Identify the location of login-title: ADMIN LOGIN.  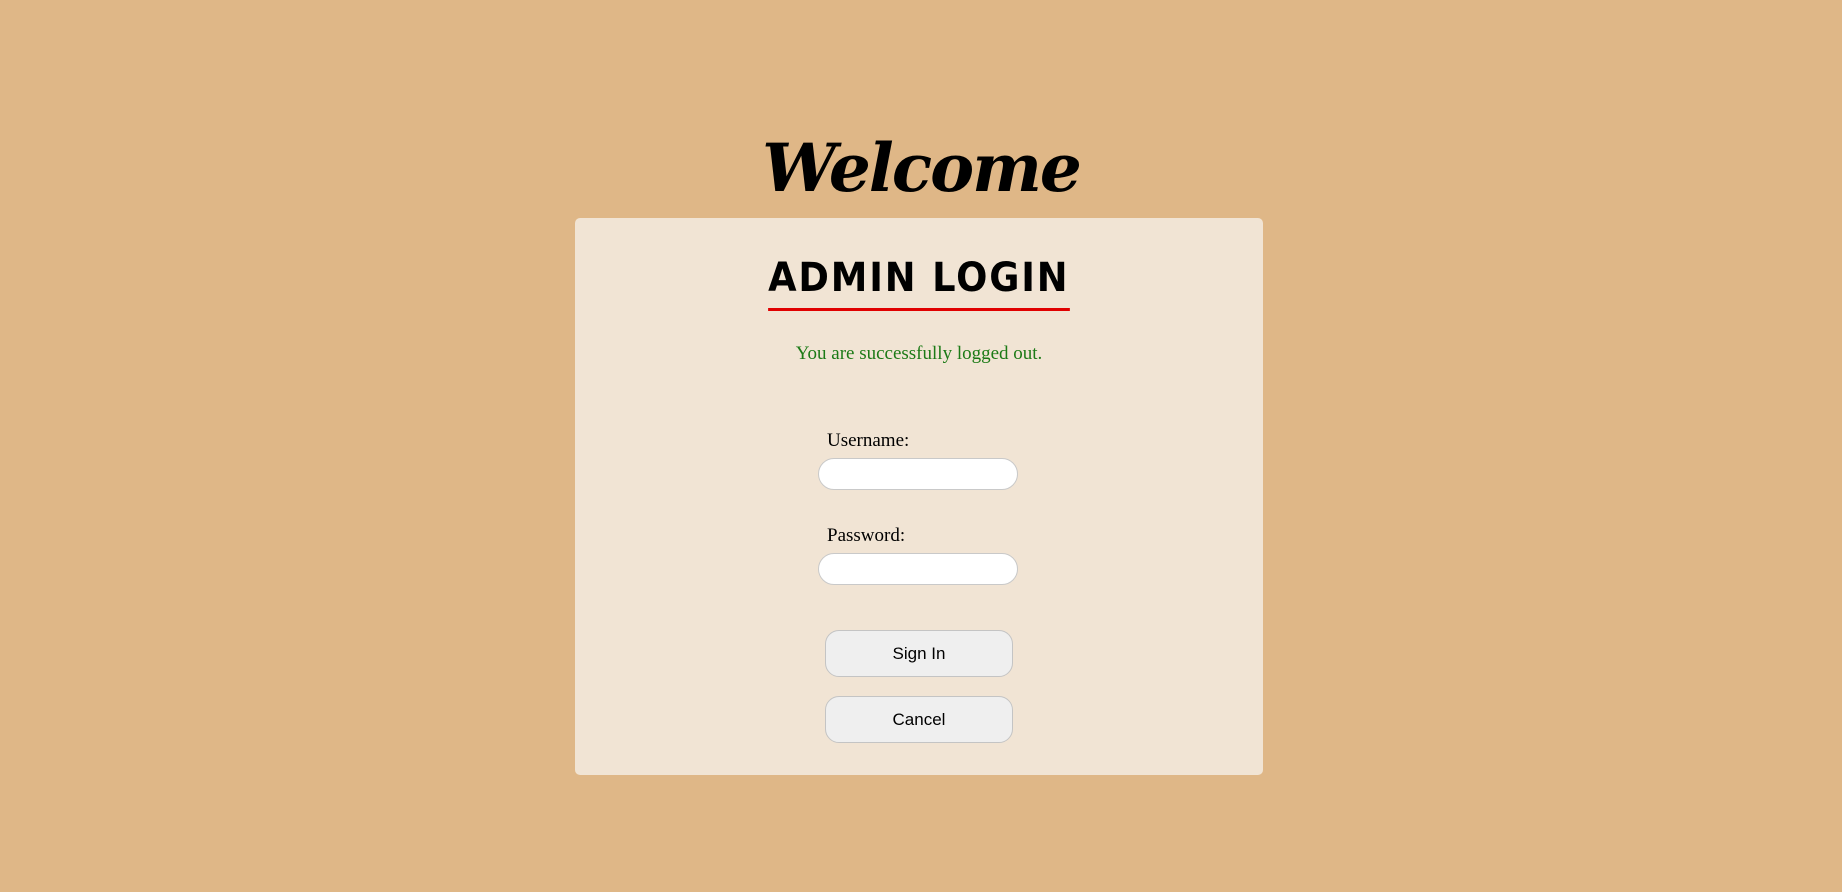
(919, 282).